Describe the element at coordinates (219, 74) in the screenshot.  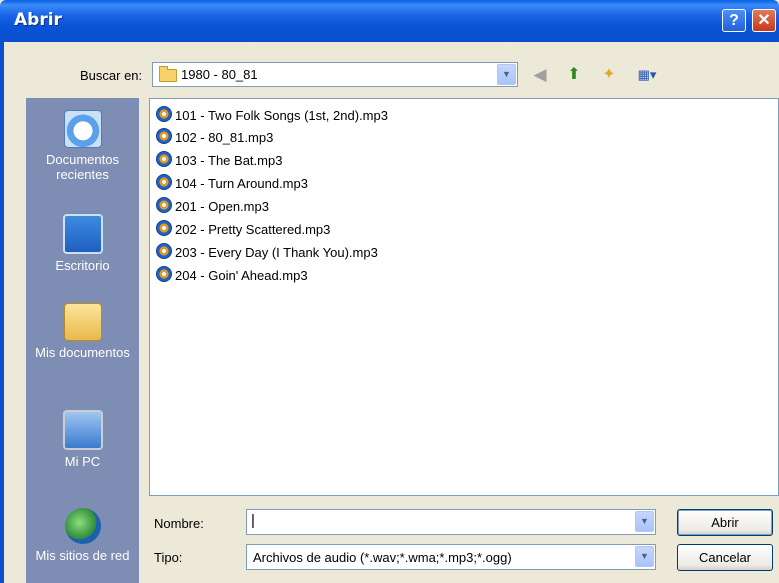
I see `lookin-value: 1980 - 80_81` at that location.